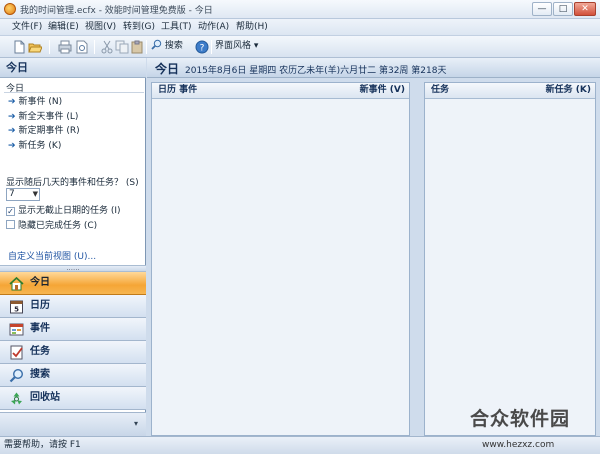 This screenshot has width=600, height=454. Describe the element at coordinates (10, 224) in the screenshot. I see `checkbox-unchecked` at that location.